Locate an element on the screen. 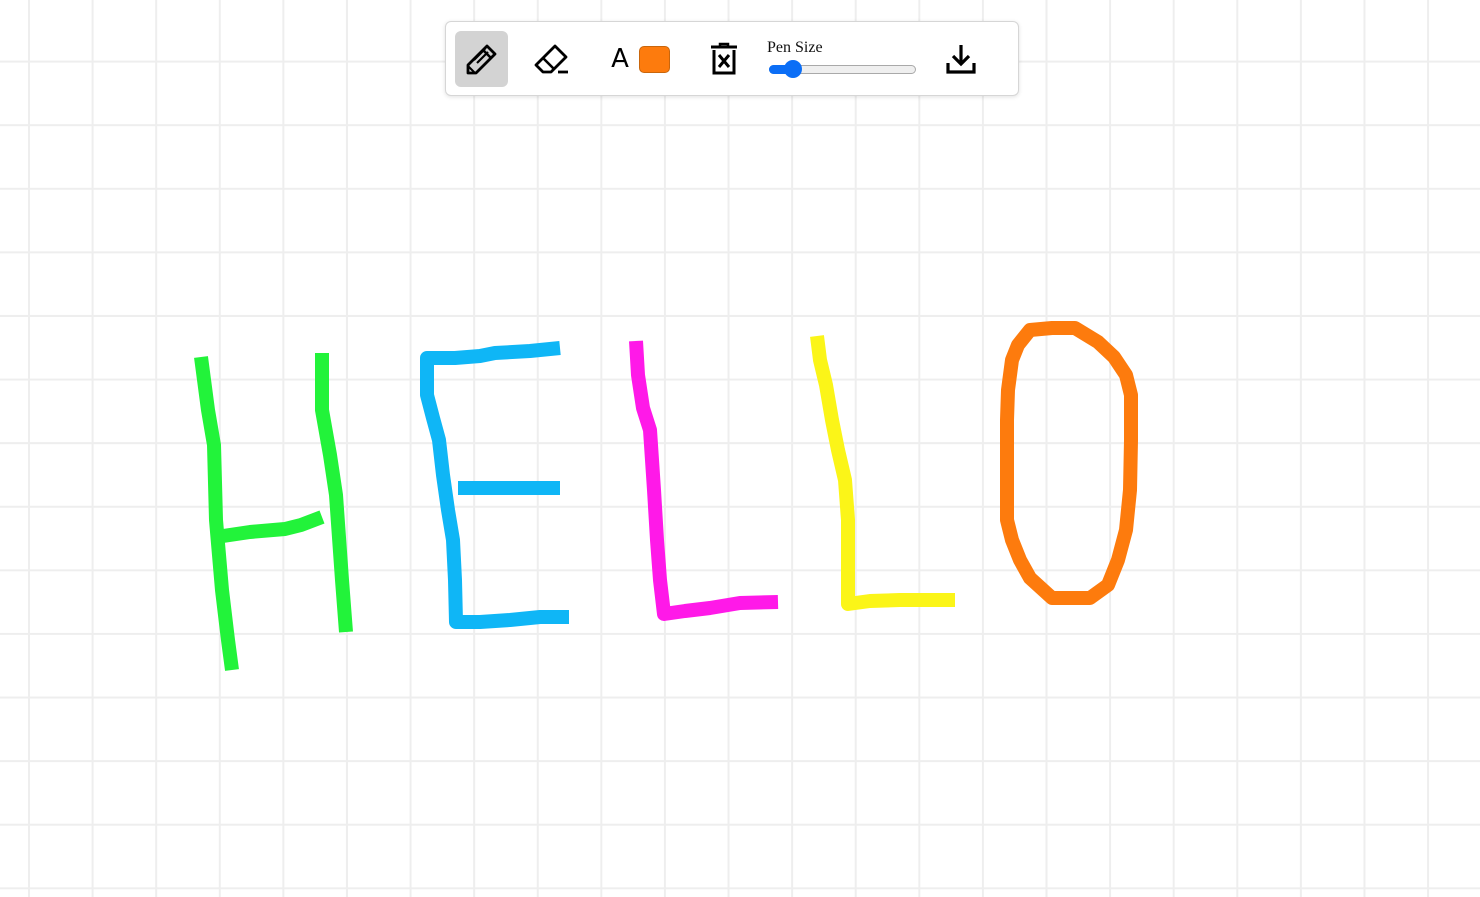  pen-size-label: Pen Size is located at coordinates (795, 47).